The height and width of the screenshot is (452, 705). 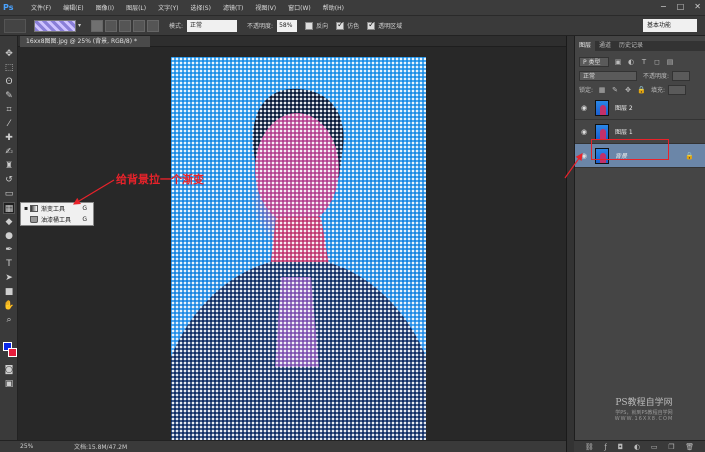 What do you see at coordinates (125, 25) in the screenshot?
I see `angle-gradient-button` at bounding box center [125, 25].